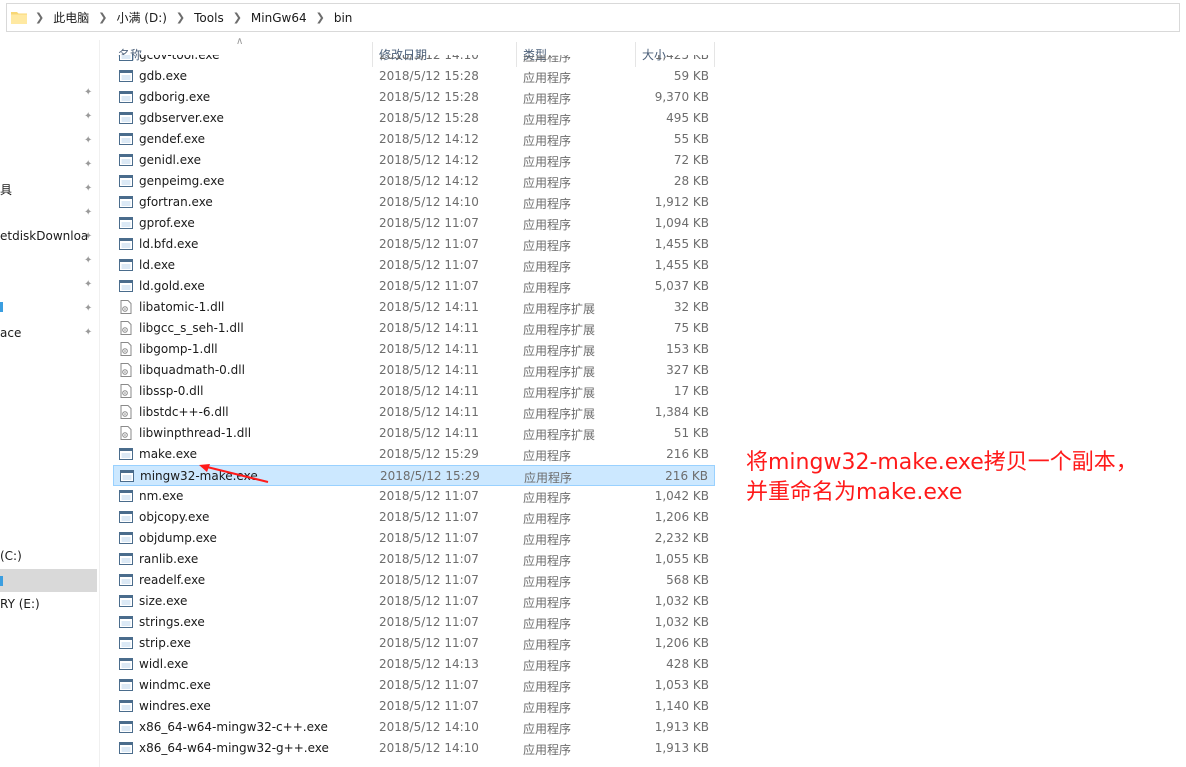 This screenshot has width=1186, height=767. I want to click on file-row: genpeimg.exe 2018/5/12 14:12 应用程序 28 KB, so click(414, 181).